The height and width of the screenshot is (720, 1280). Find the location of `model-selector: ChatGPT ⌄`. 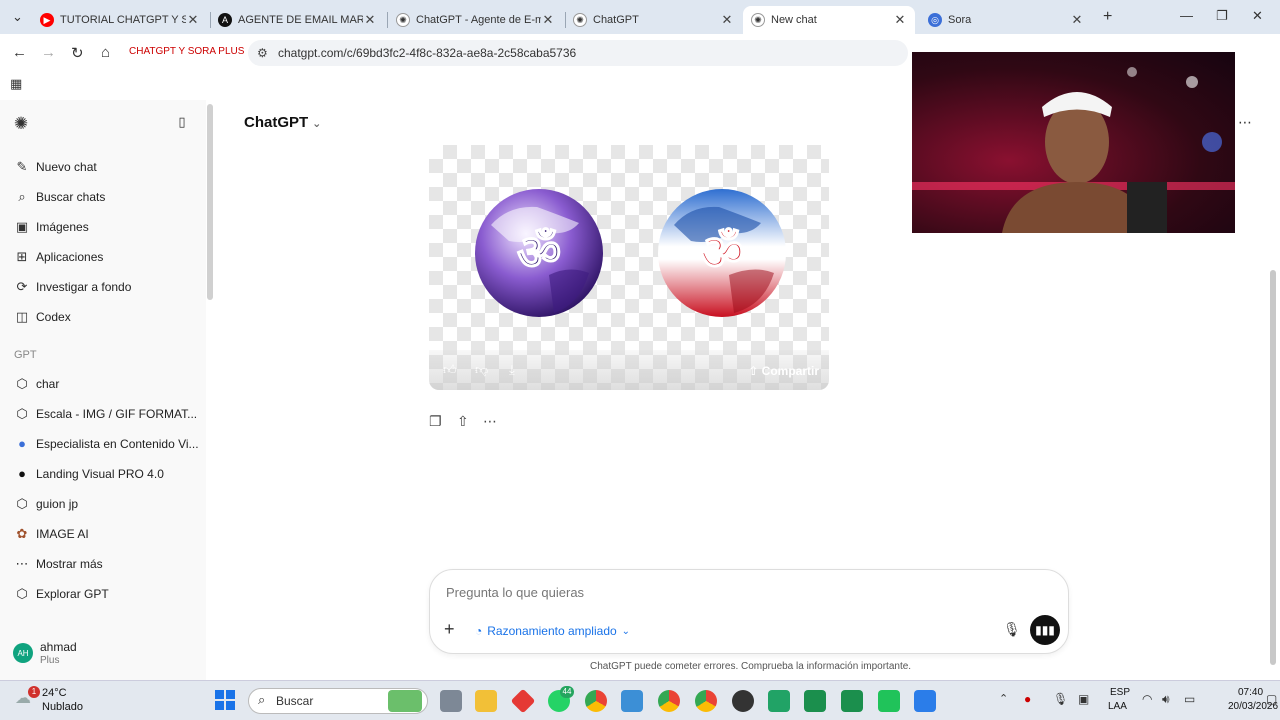

model-selector: ChatGPT ⌄ is located at coordinates (282, 122).